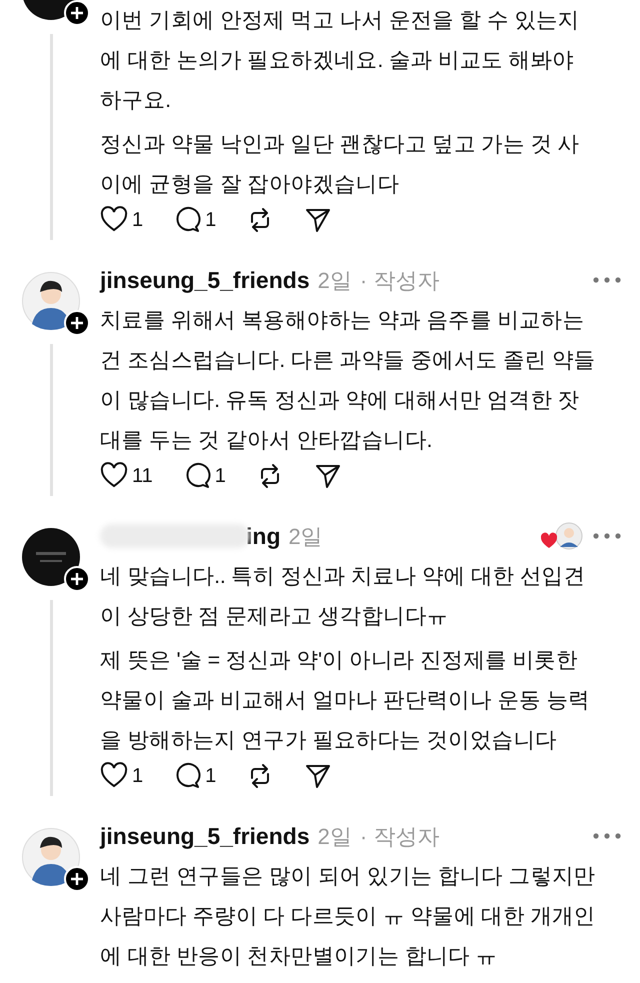  What do you see at coordinates (343, 596) in the screenshot?
I see `comment-text: 네 맞습니다.. 특히 정신과 치료나 약에 대한 선입견 이 상당한 점 문제라고 생각합니다ㅠ` at bounding box center [343, 596].